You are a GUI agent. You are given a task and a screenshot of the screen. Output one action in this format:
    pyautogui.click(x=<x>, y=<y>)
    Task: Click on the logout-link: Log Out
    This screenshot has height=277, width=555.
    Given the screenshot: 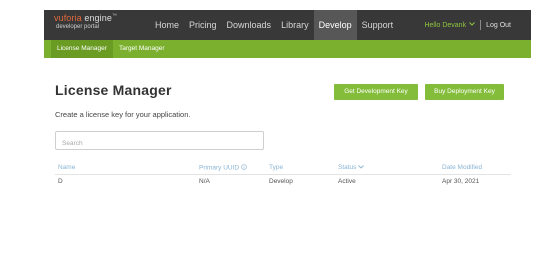 What is the action you would take?
    pyautogui.click(x=498, y=25)
    